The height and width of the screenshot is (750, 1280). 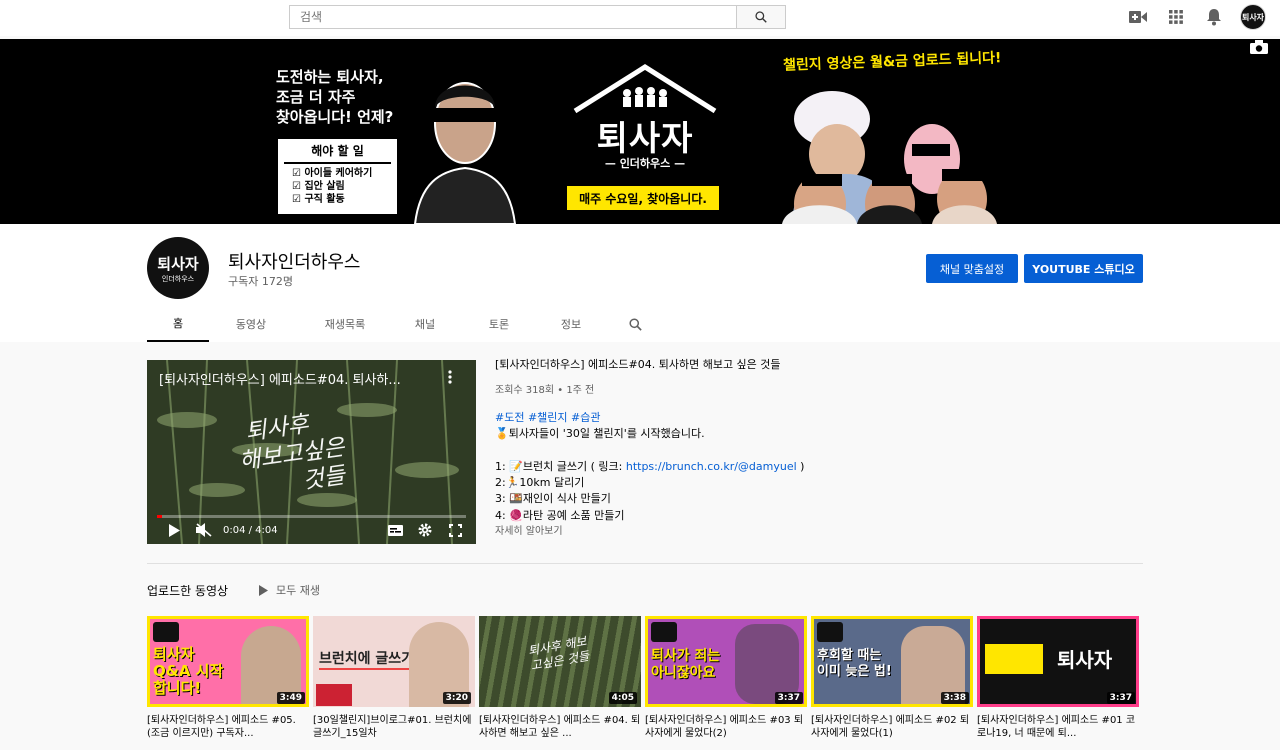 I want to click on banner-todo-card: 해야 할 일 ☑ 아이들 케어하기 ☑ 집안 살림 ☑ 구직 활동, so click(x=337, y=176).